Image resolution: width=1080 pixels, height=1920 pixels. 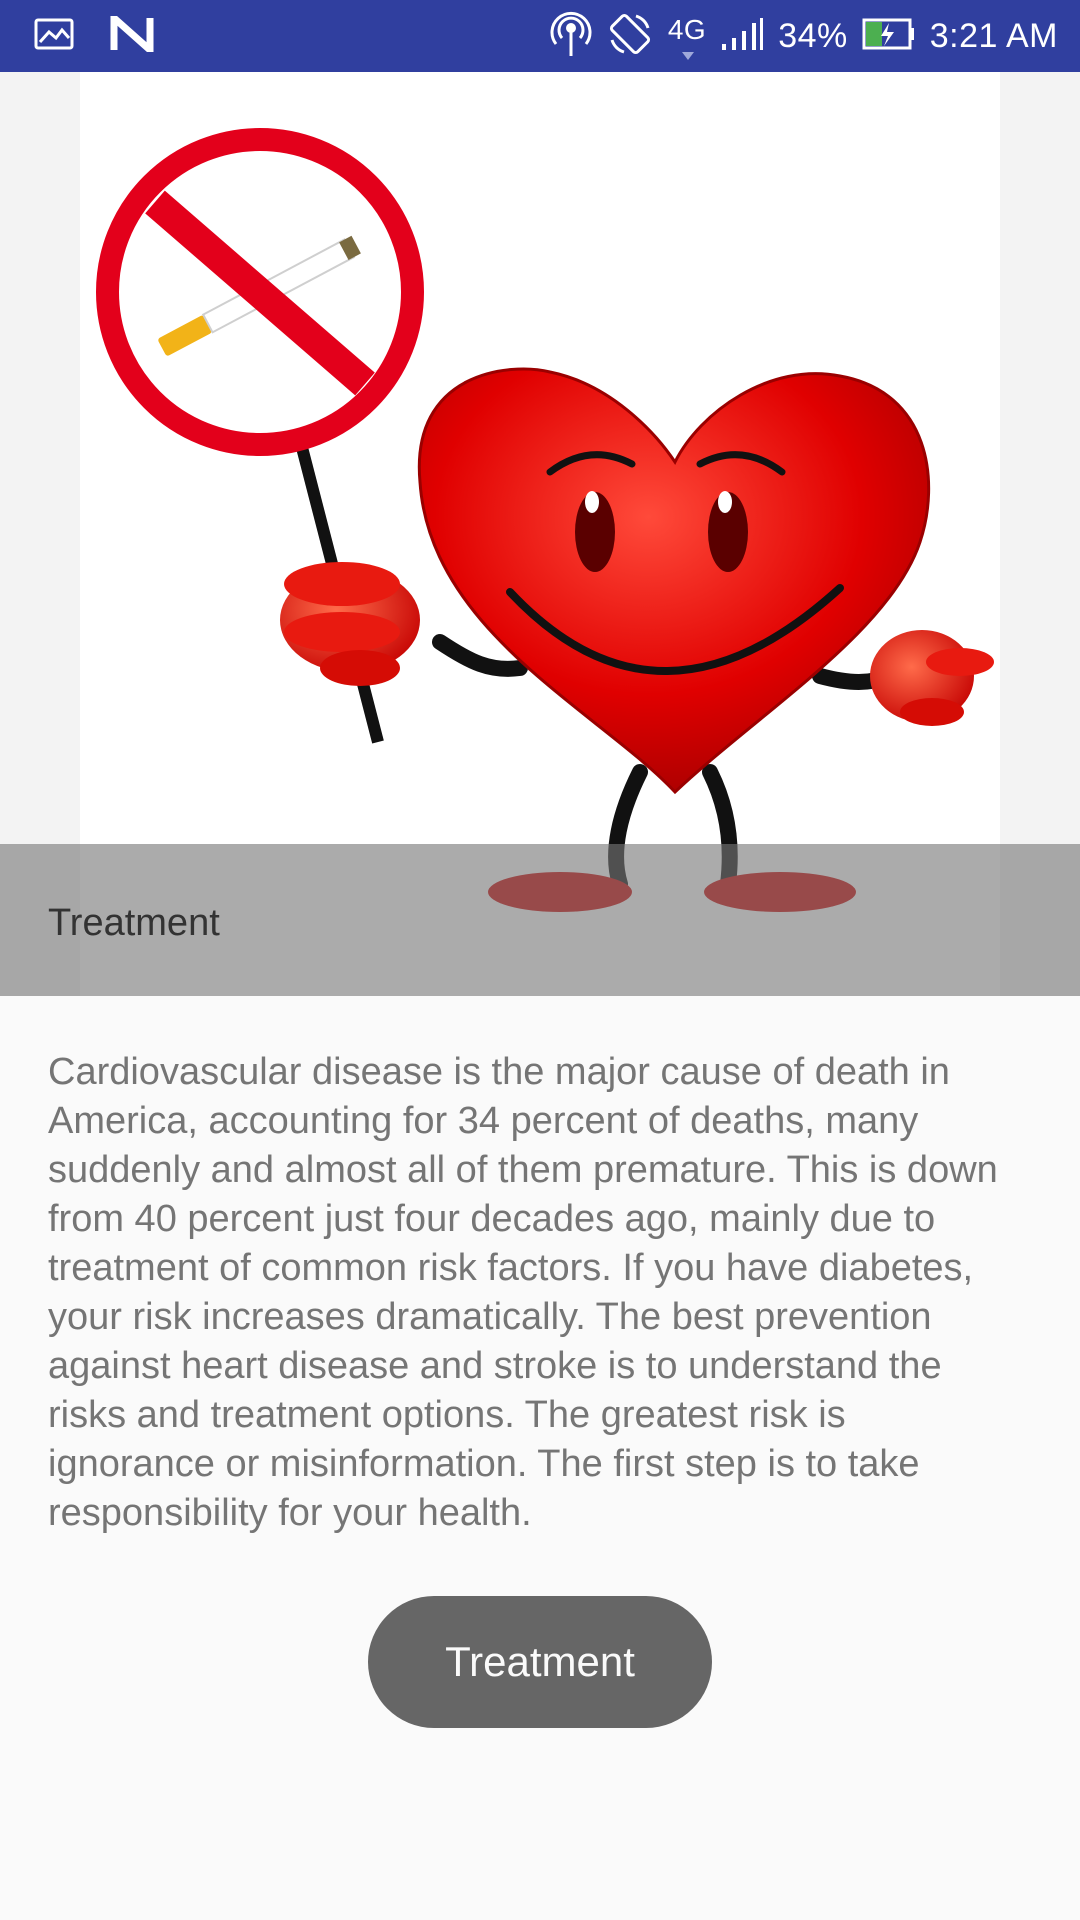 I want to click on status-bar-right: 4G 34% 3:21 AM, so click(x=804, y=36).